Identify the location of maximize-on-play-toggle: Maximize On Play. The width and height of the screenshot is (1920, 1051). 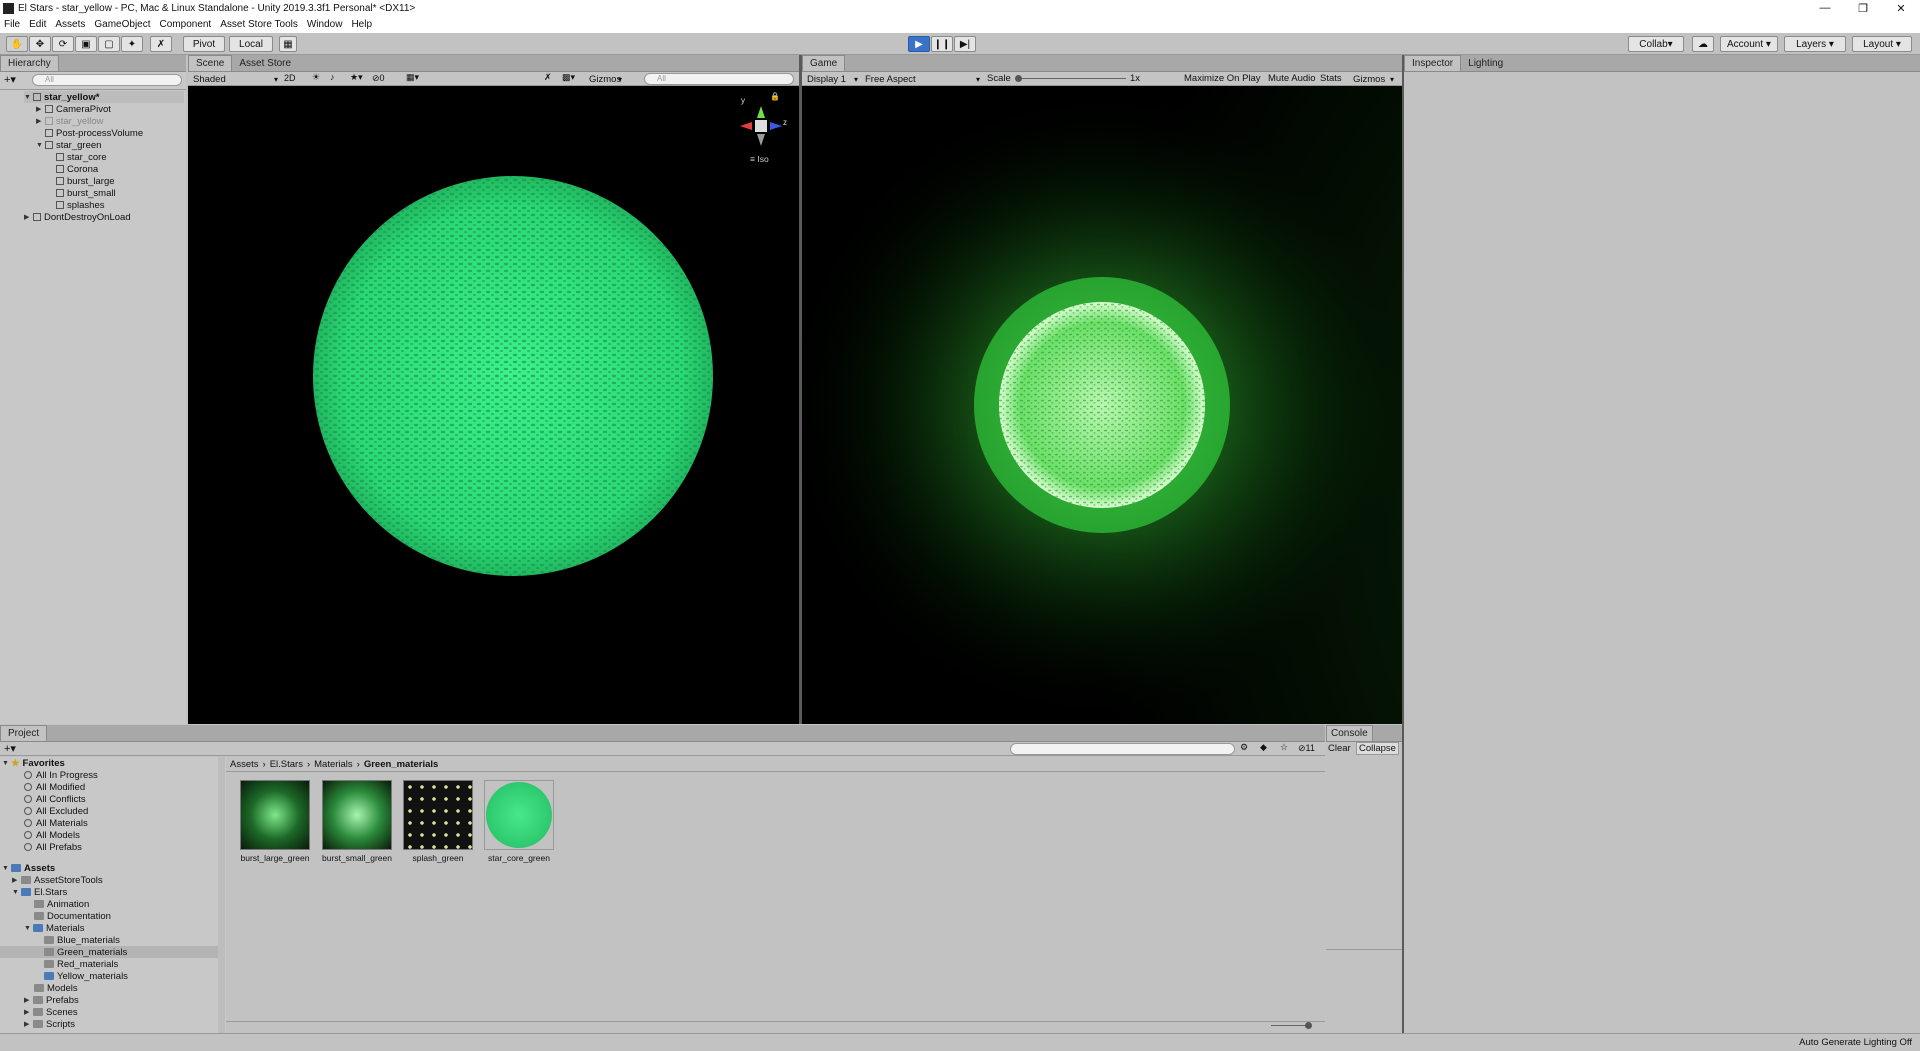
(1222, 78).